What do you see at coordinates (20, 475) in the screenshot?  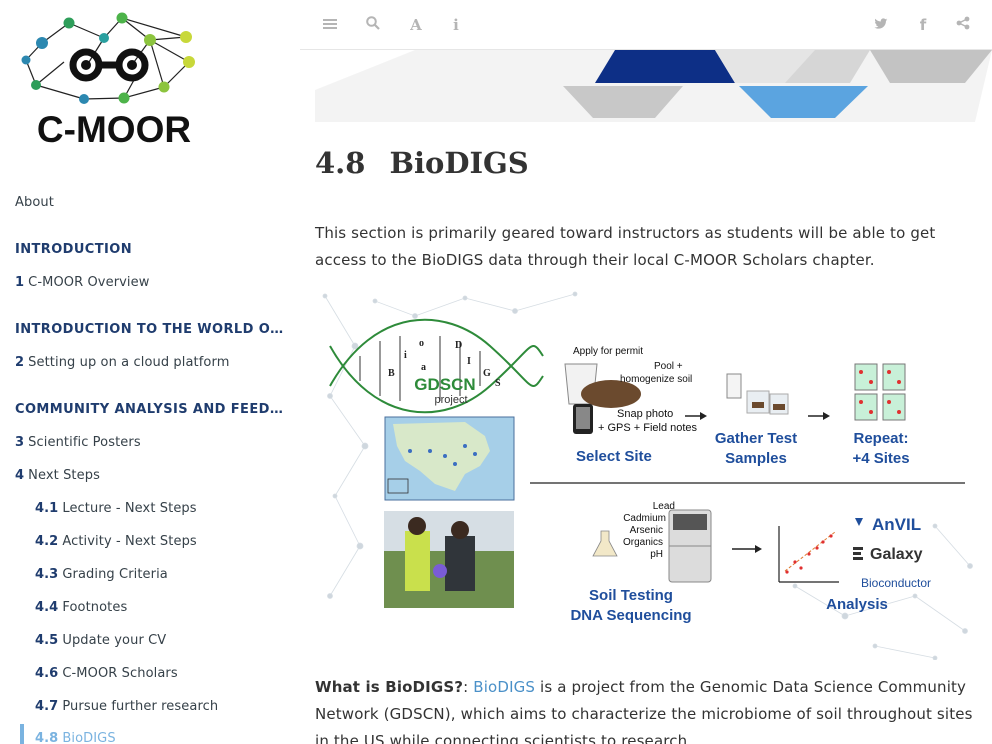 I see `chapter-number: 4` at bounding box center [20, 475].